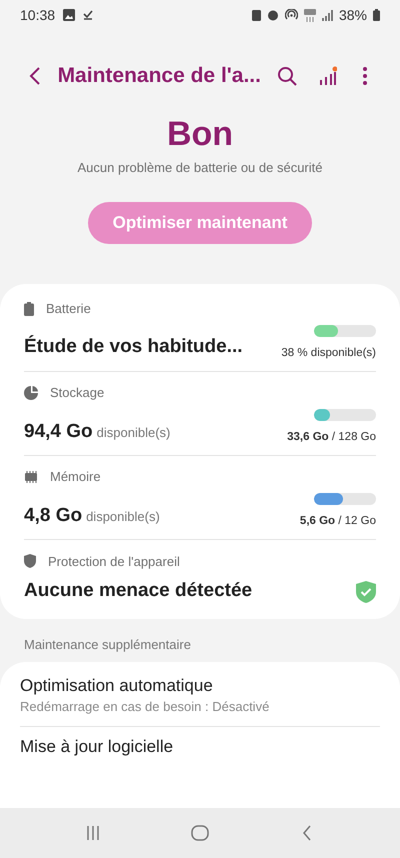 Image resolution: width=400 pixels, height=858 pixels. I want to click on download-done-icon, so click(88, 15).